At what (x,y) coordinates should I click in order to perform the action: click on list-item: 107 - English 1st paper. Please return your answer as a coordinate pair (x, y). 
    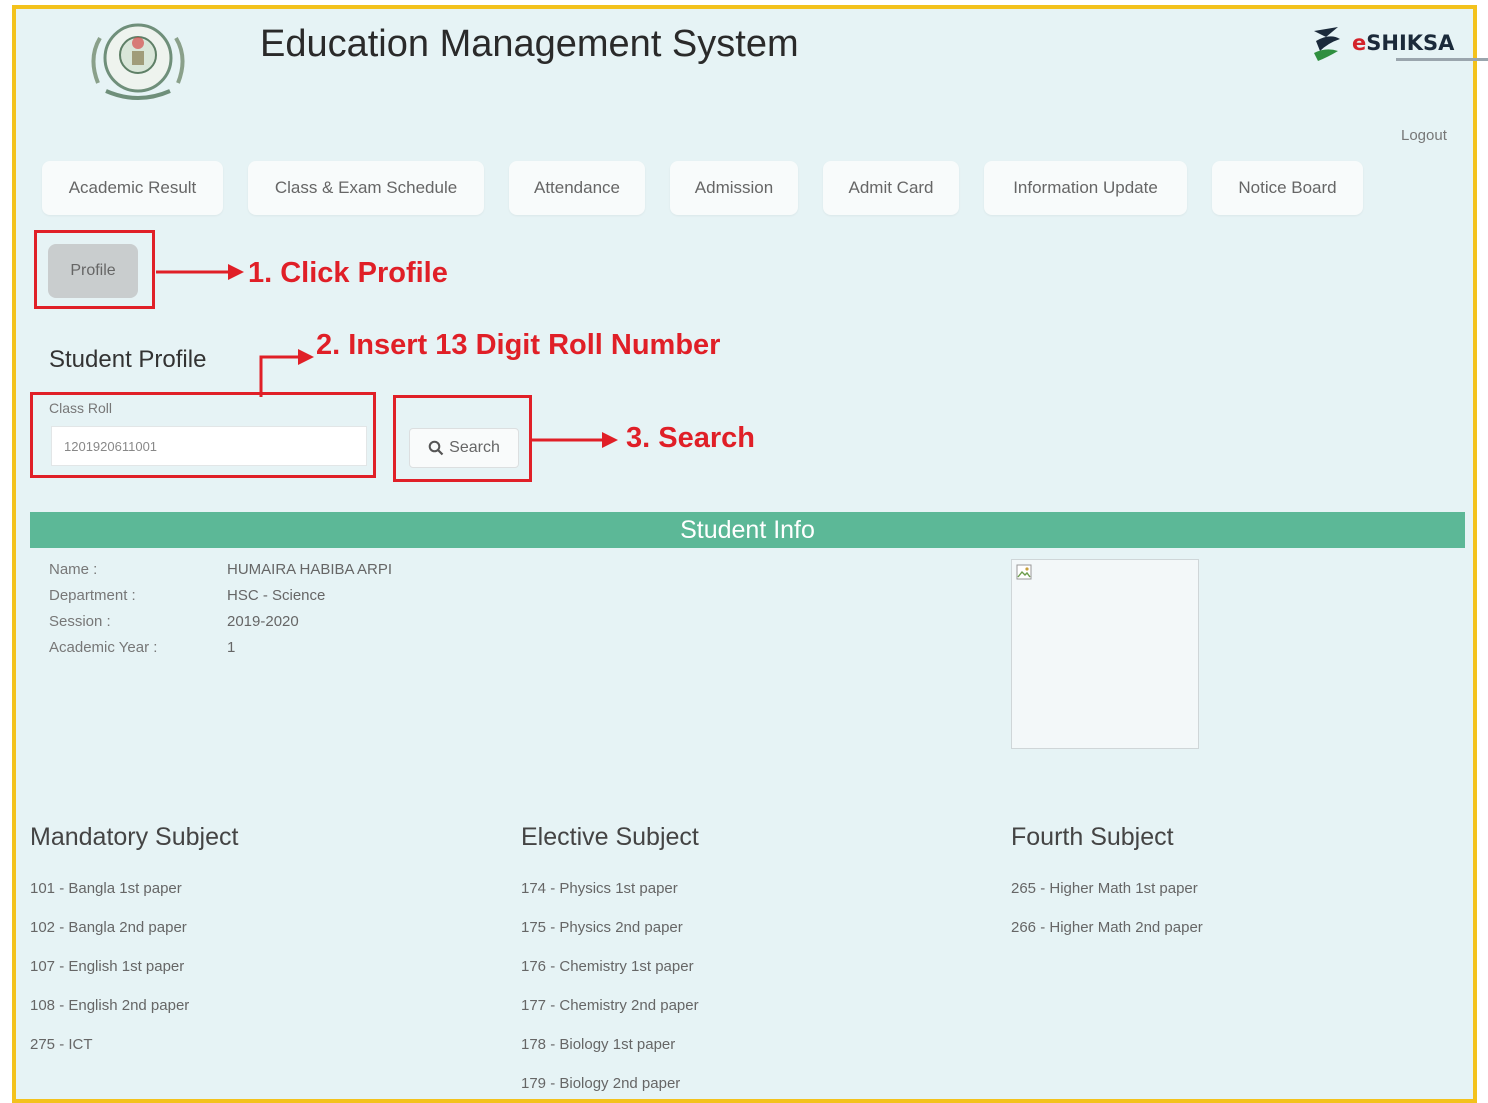
    Looking at the image, I should click on (107, 966).